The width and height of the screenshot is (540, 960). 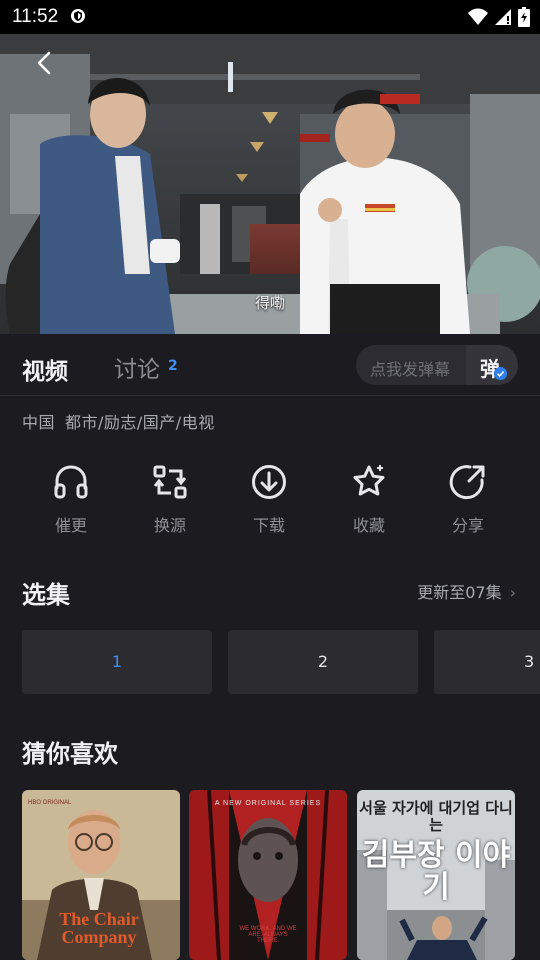 I want to click on region-label: 中国, so click(x=39, y=422).